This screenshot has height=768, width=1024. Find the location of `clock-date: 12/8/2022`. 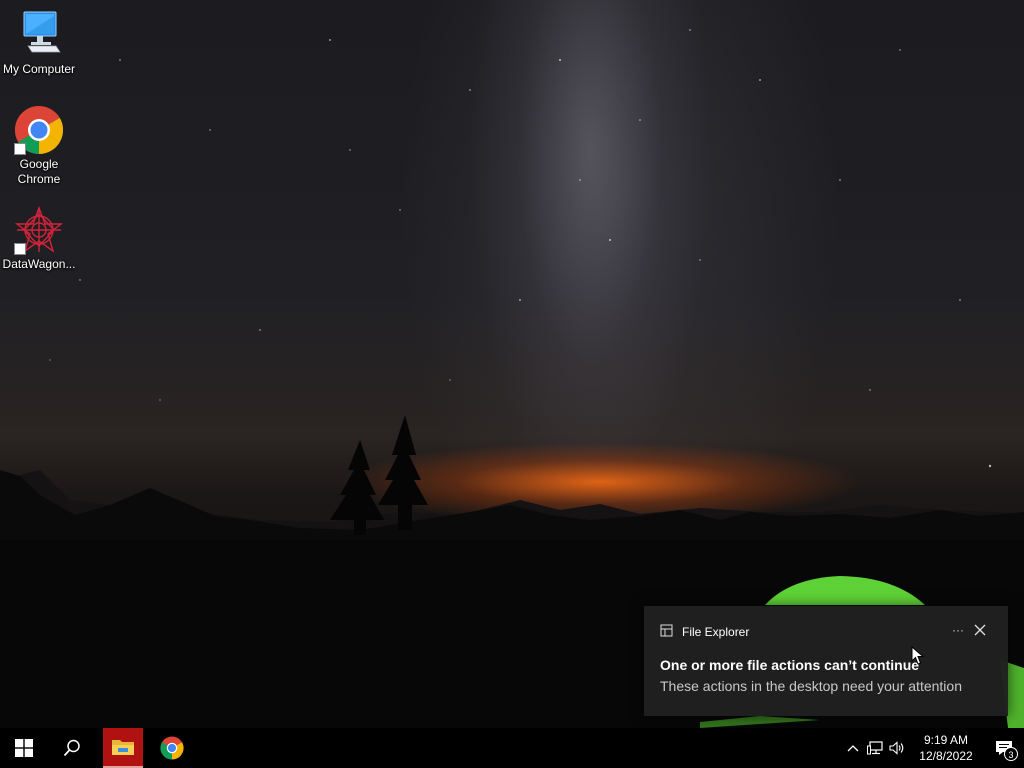

clock-date: 12/8/2022 is located at coordinates (946, 756).